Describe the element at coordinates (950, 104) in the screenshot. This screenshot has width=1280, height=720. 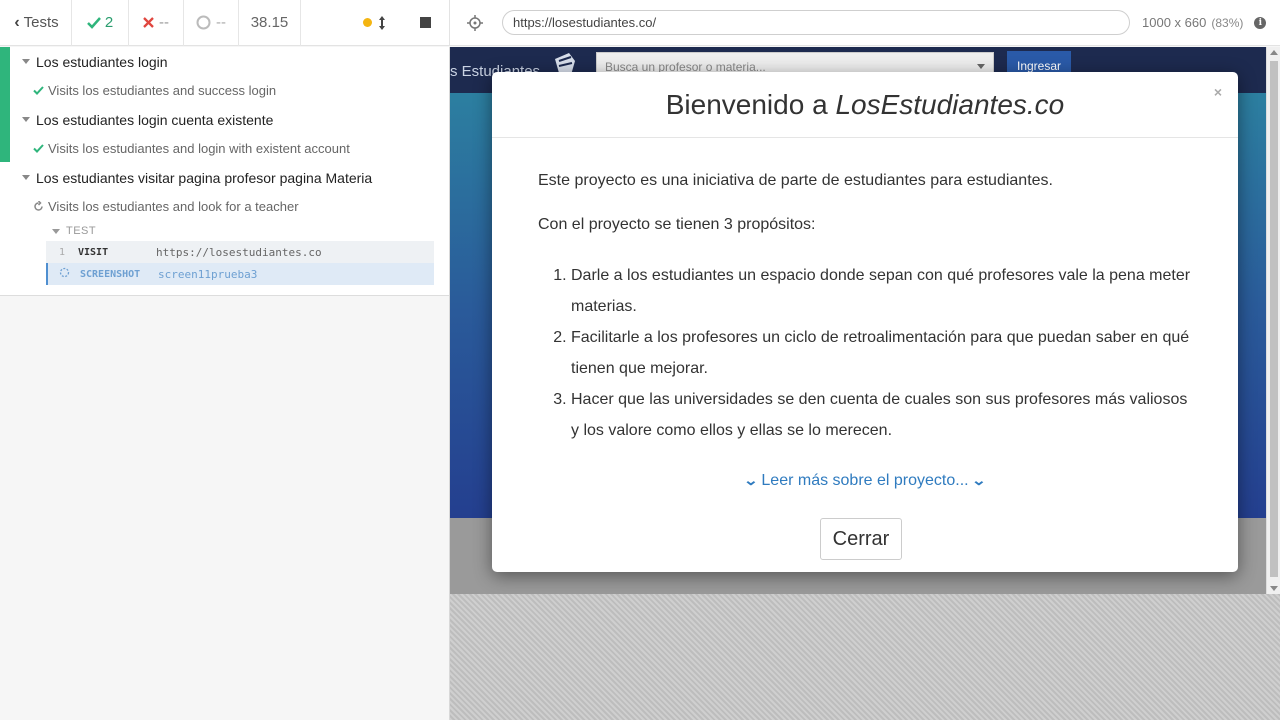
I see `modal-title-brand: LosEstudiantes.co` at that location.